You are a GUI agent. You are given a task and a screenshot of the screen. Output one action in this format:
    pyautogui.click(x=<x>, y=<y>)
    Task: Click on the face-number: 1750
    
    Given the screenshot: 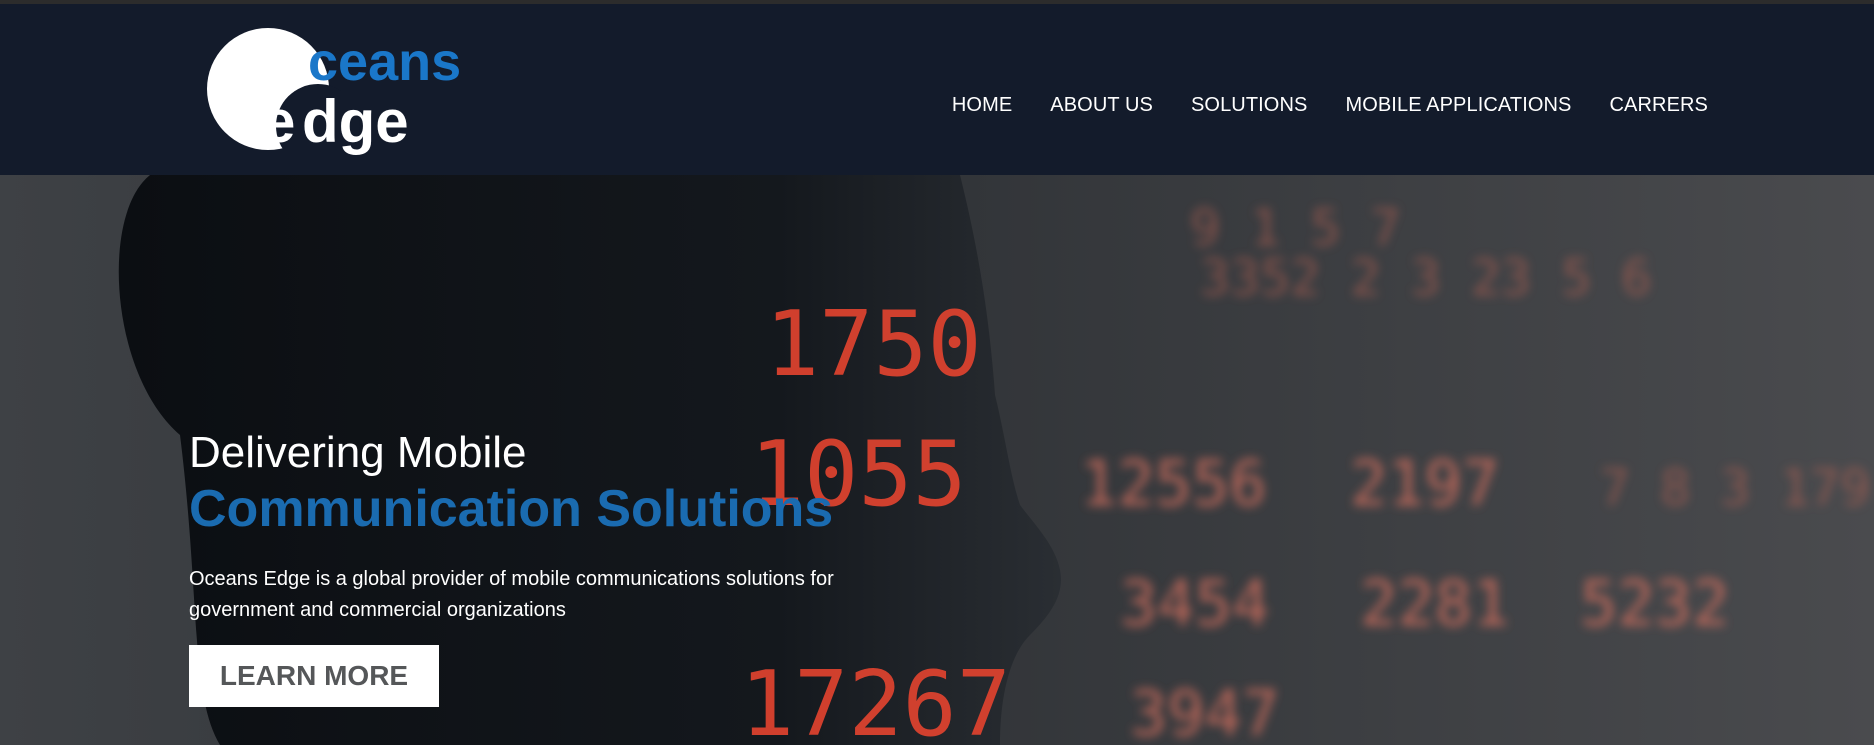 What is the action you would take?
    pyautogui.click(x=873, y=344)
    